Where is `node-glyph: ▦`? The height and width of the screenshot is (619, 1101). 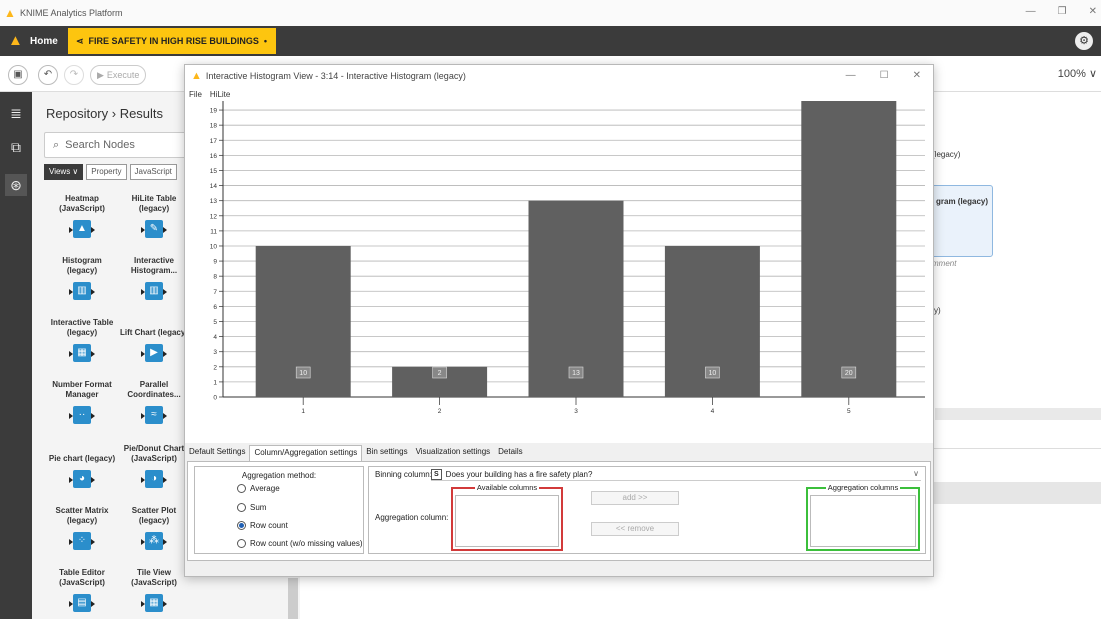 node-glyph: ▦ is located at coordinates (82, 353).